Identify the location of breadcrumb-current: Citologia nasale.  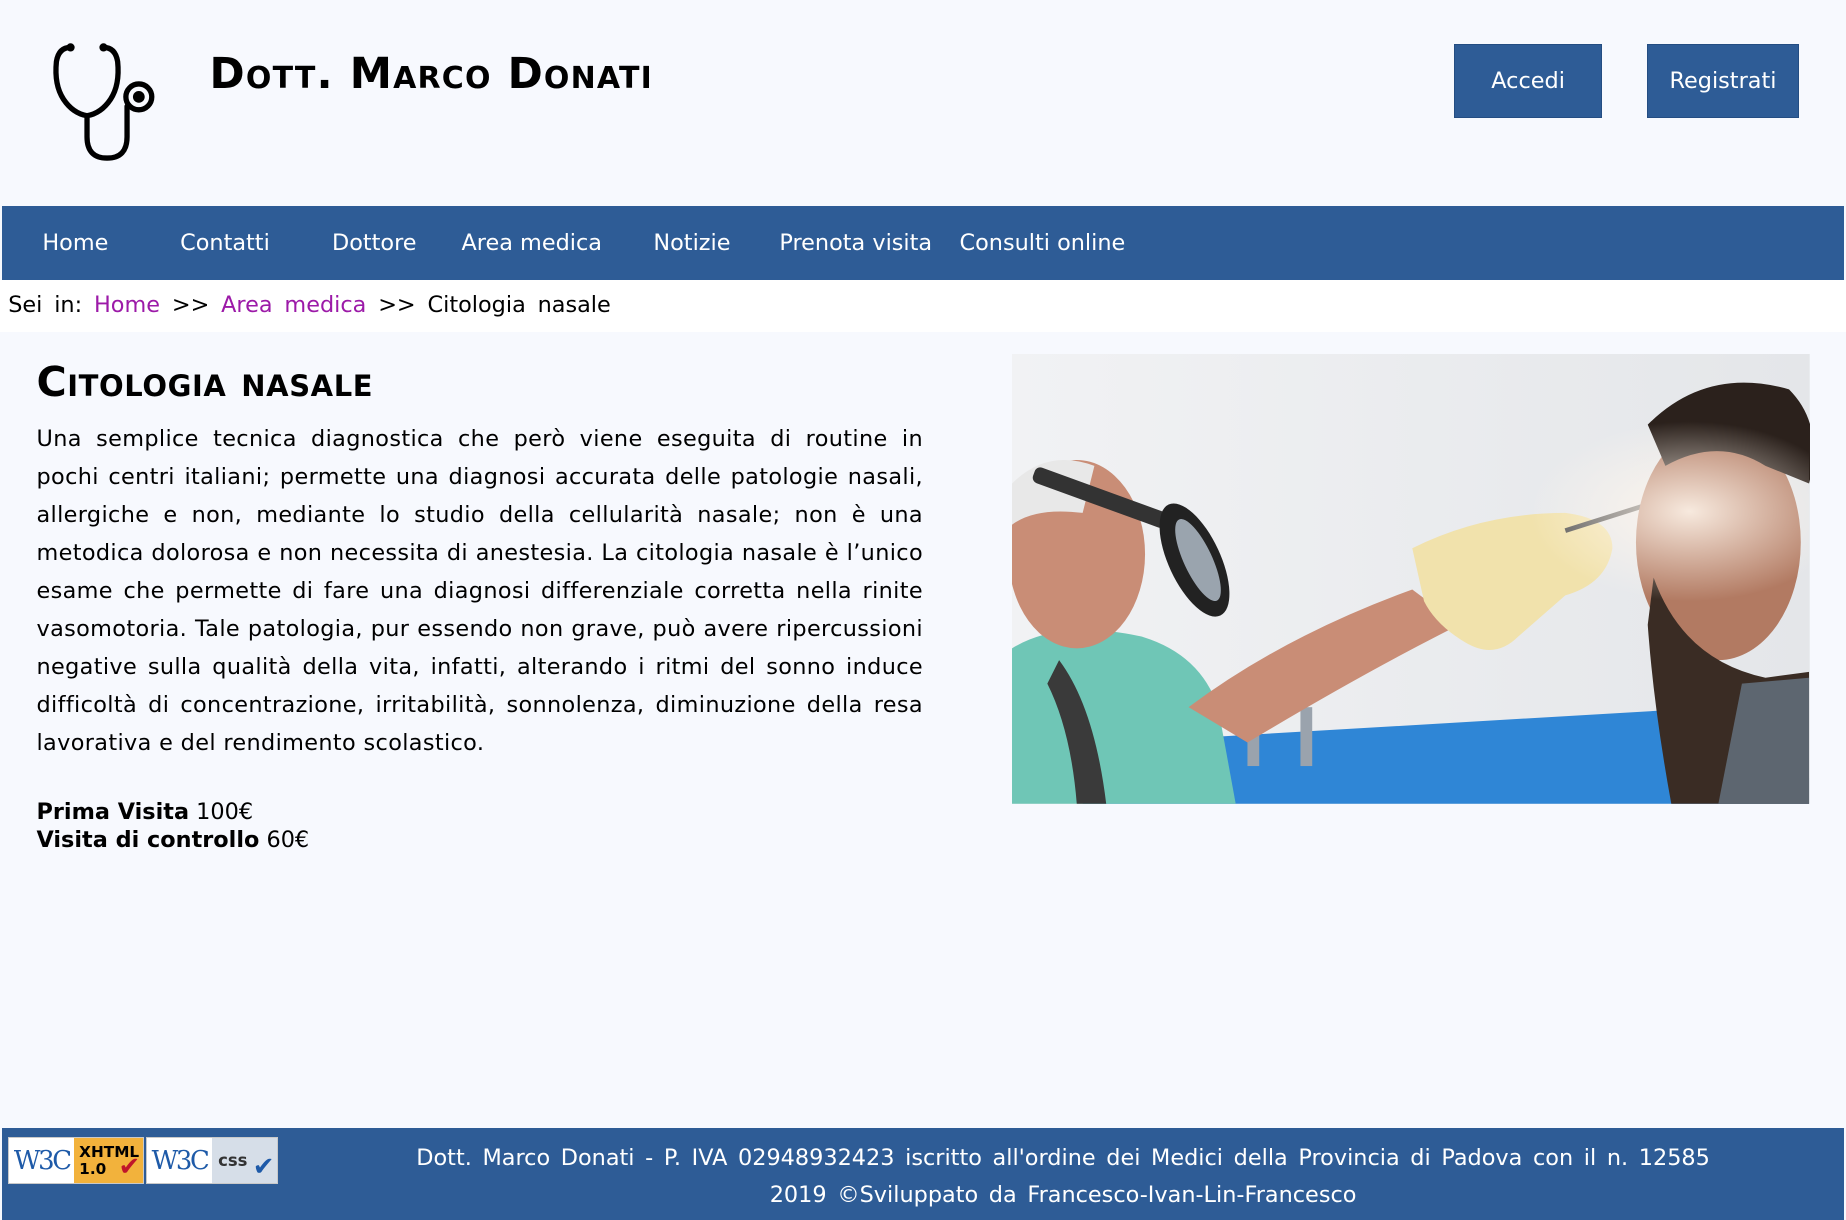
(519, 305).